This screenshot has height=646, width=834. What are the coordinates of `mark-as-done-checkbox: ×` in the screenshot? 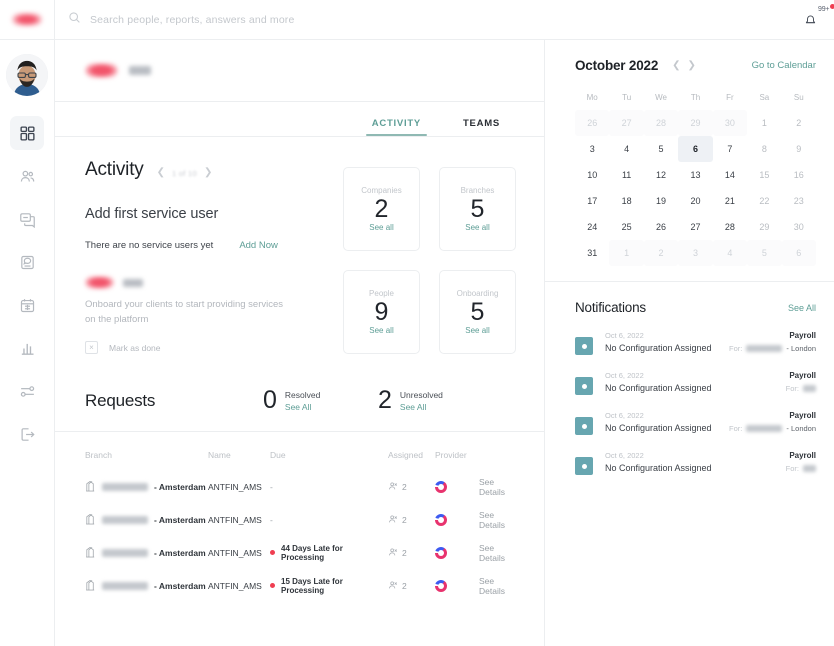 It's located at (91, 348).